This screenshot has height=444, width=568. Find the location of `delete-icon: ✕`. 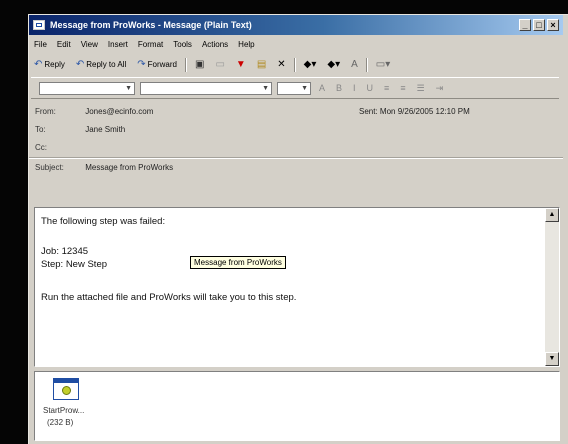

delete-icon: ✕ is located at coordinates (281, 64).